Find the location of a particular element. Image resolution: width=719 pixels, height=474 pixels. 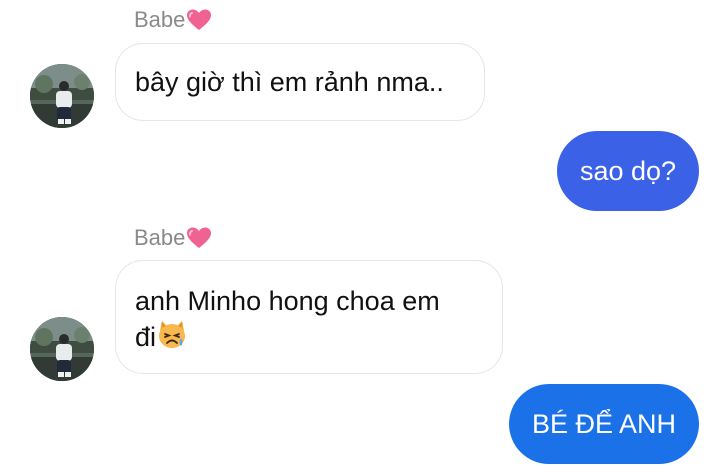

message-text-line: anh Minho hong choa em is located at coordinates (287, 301).